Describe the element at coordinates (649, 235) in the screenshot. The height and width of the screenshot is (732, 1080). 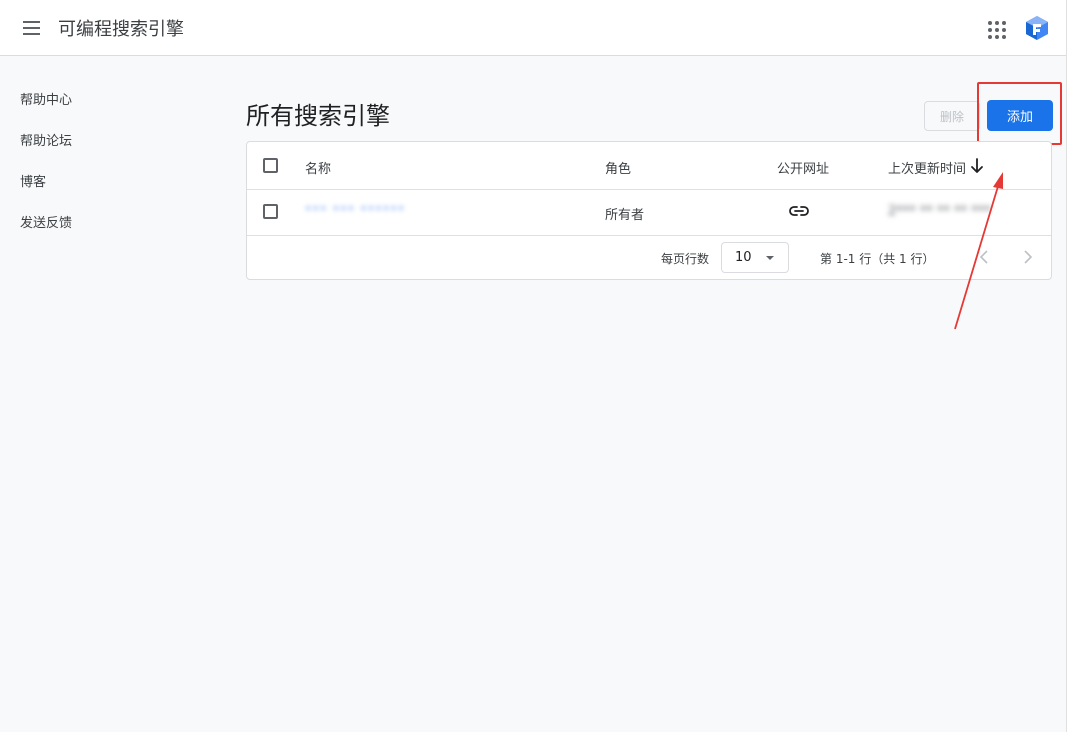
I see `row-divider` at that location.